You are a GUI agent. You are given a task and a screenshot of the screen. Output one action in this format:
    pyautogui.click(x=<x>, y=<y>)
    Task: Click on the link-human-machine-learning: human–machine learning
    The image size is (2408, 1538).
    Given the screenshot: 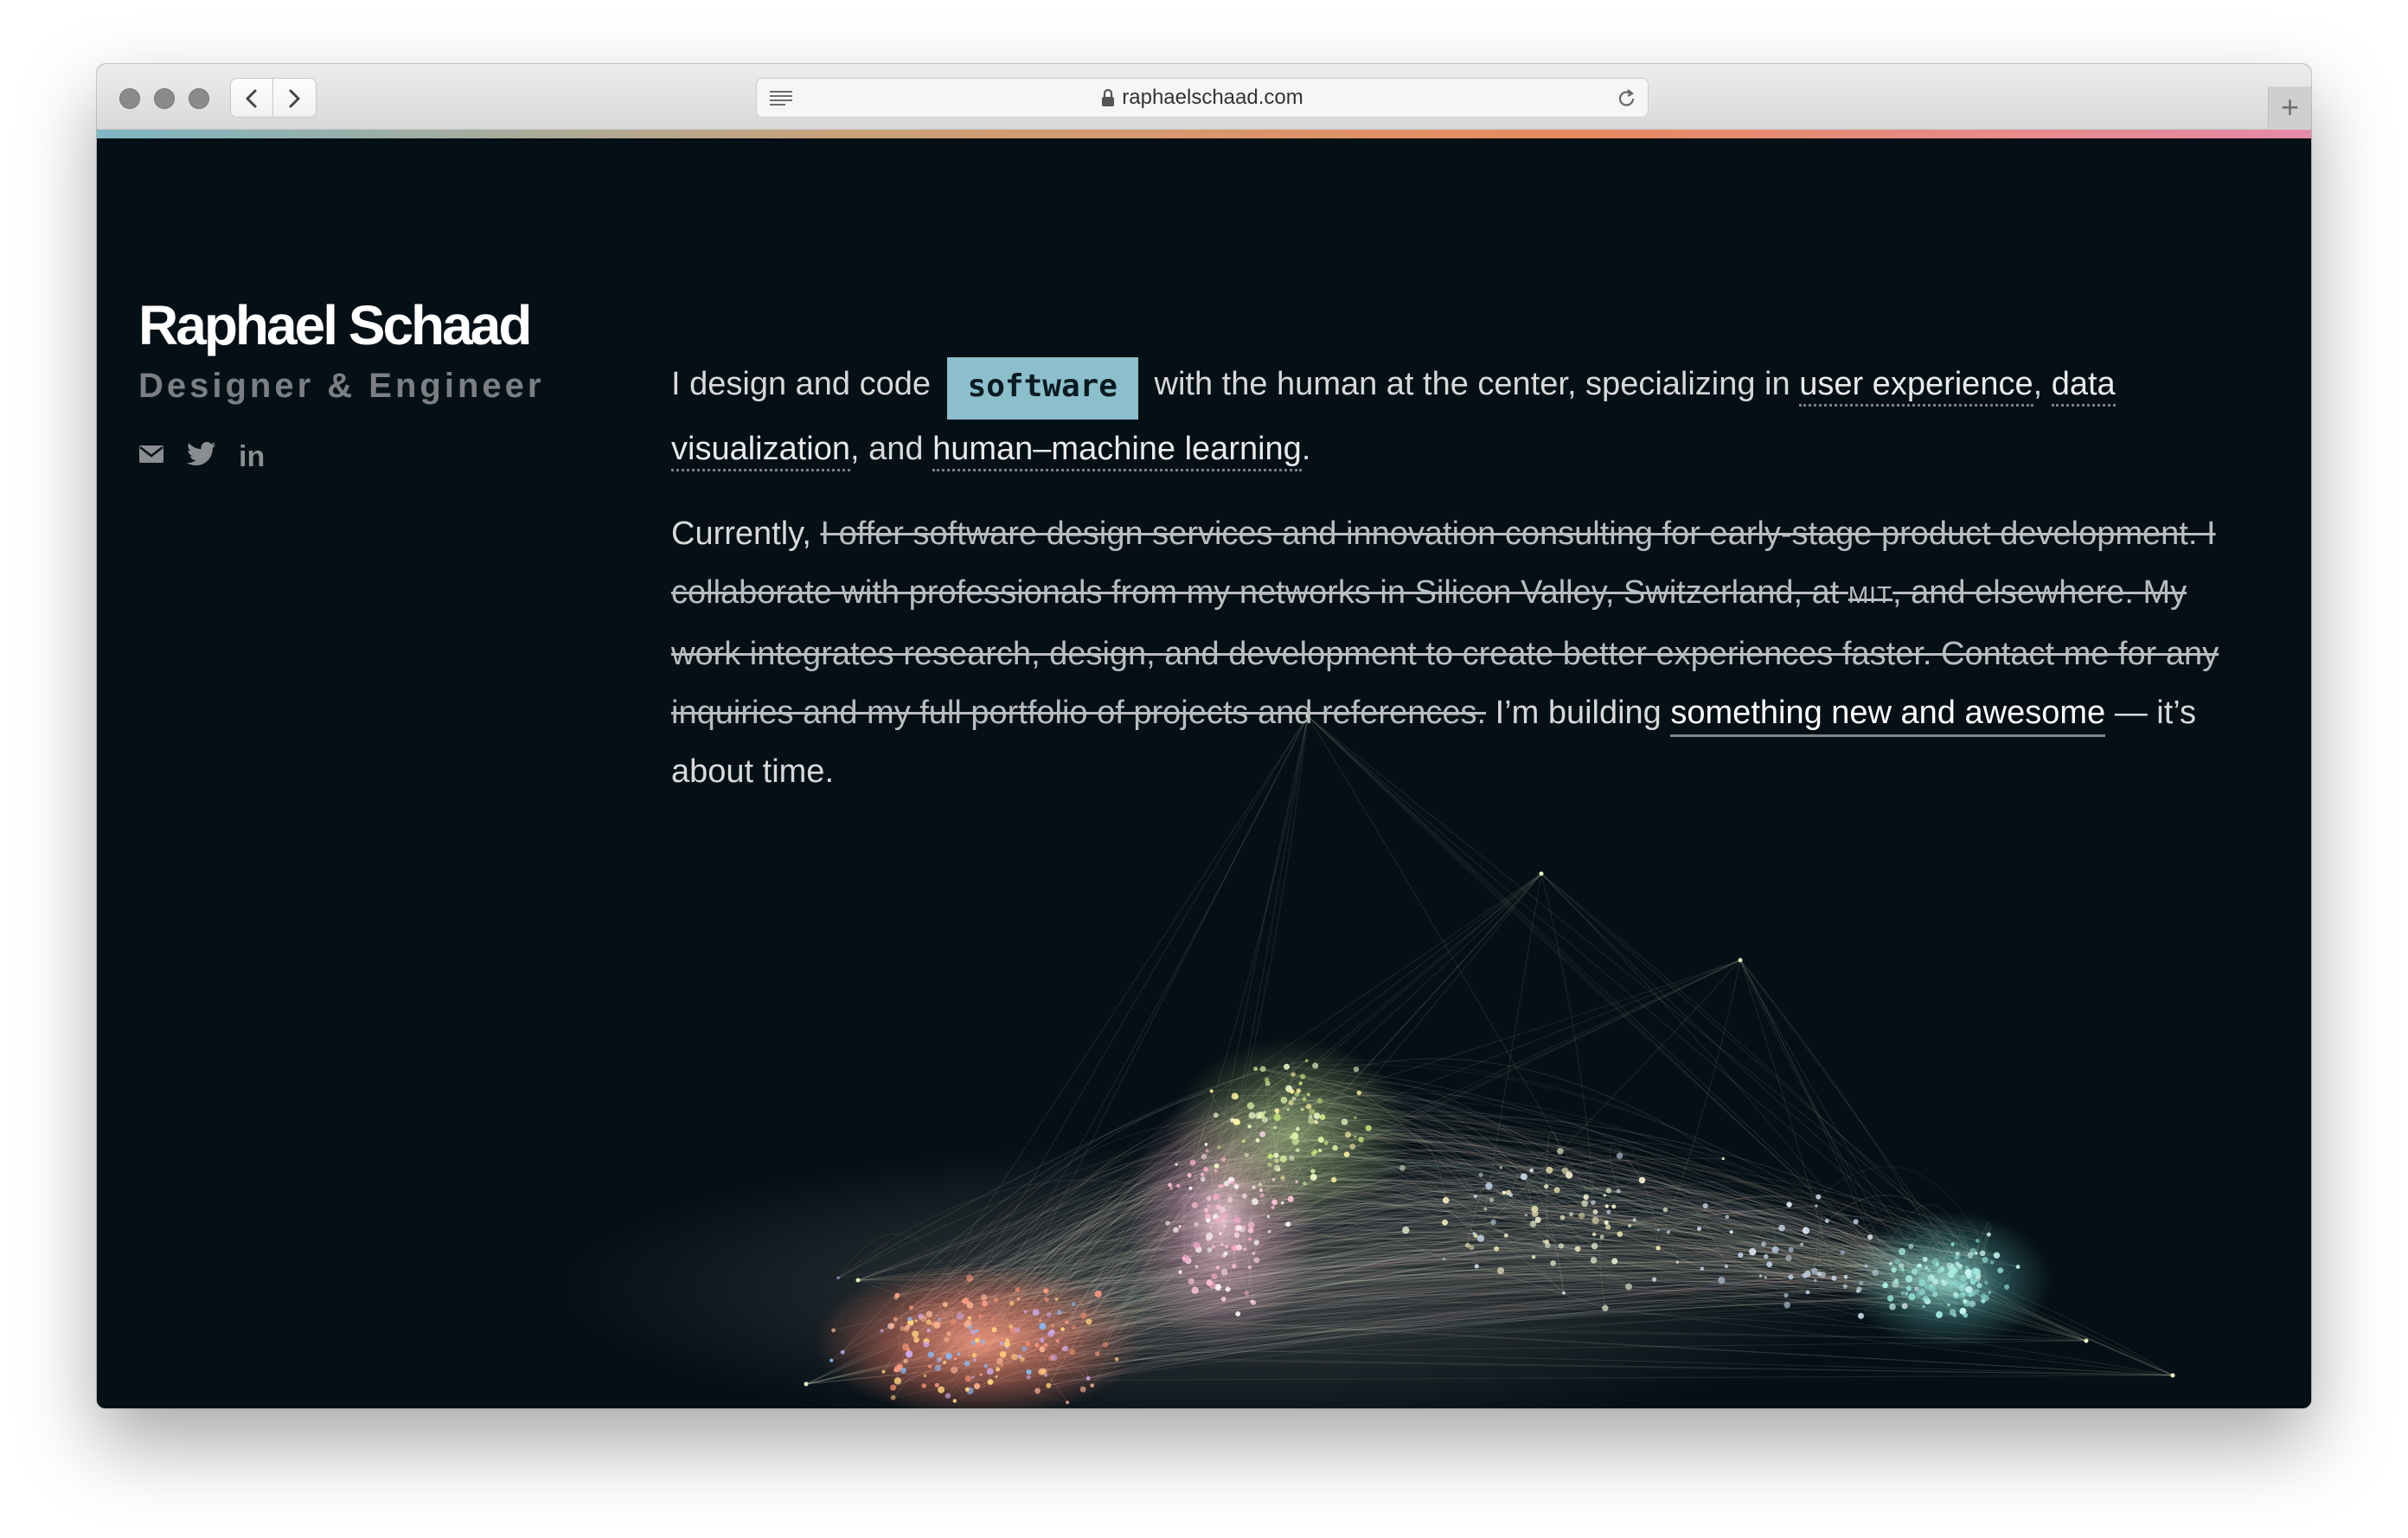 What is the action you would take?
    pyautogui.click(x=1117, y=451)
    